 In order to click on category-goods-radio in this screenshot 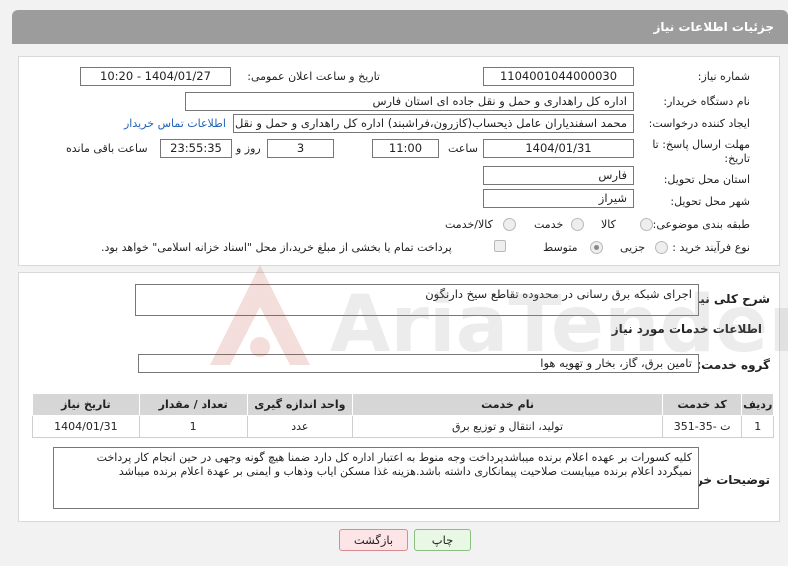, I will do `click(646, 224)`.